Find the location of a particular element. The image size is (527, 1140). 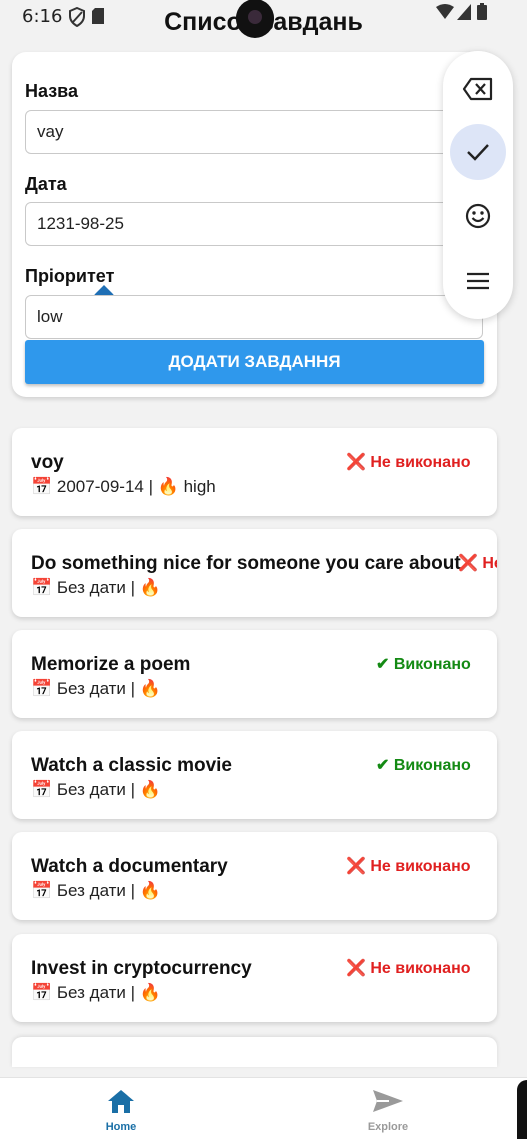

nav-explore-label: Explore is located at coordinates (388, 1127).